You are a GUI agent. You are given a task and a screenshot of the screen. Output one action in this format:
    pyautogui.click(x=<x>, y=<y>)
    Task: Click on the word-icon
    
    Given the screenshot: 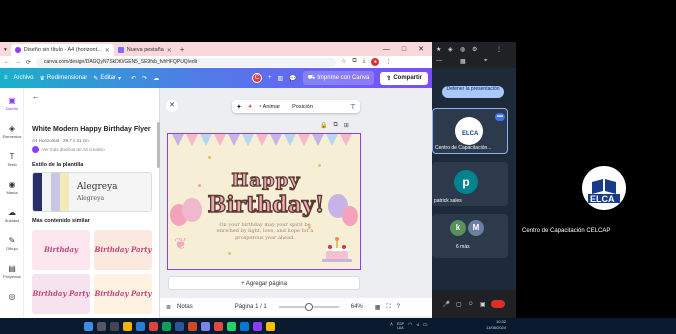 What is the action you would take?
    pyautogui.click(x=179, y=326)
    